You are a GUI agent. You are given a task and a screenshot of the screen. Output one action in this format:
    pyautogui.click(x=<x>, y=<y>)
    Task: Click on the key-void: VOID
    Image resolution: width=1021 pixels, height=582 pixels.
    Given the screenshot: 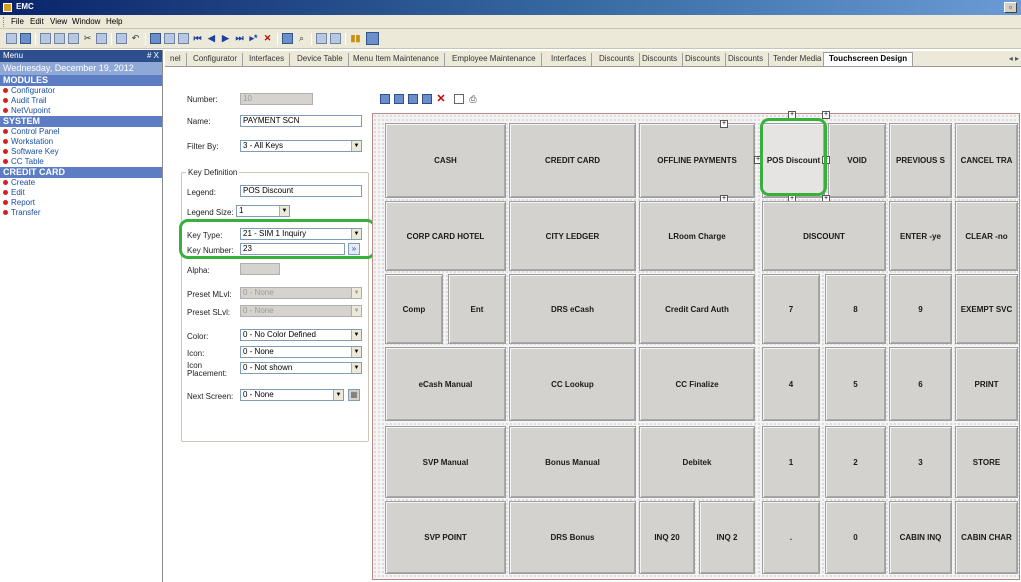 What is the action you would take?
    pyautogui.click(x=857, y=160)
    